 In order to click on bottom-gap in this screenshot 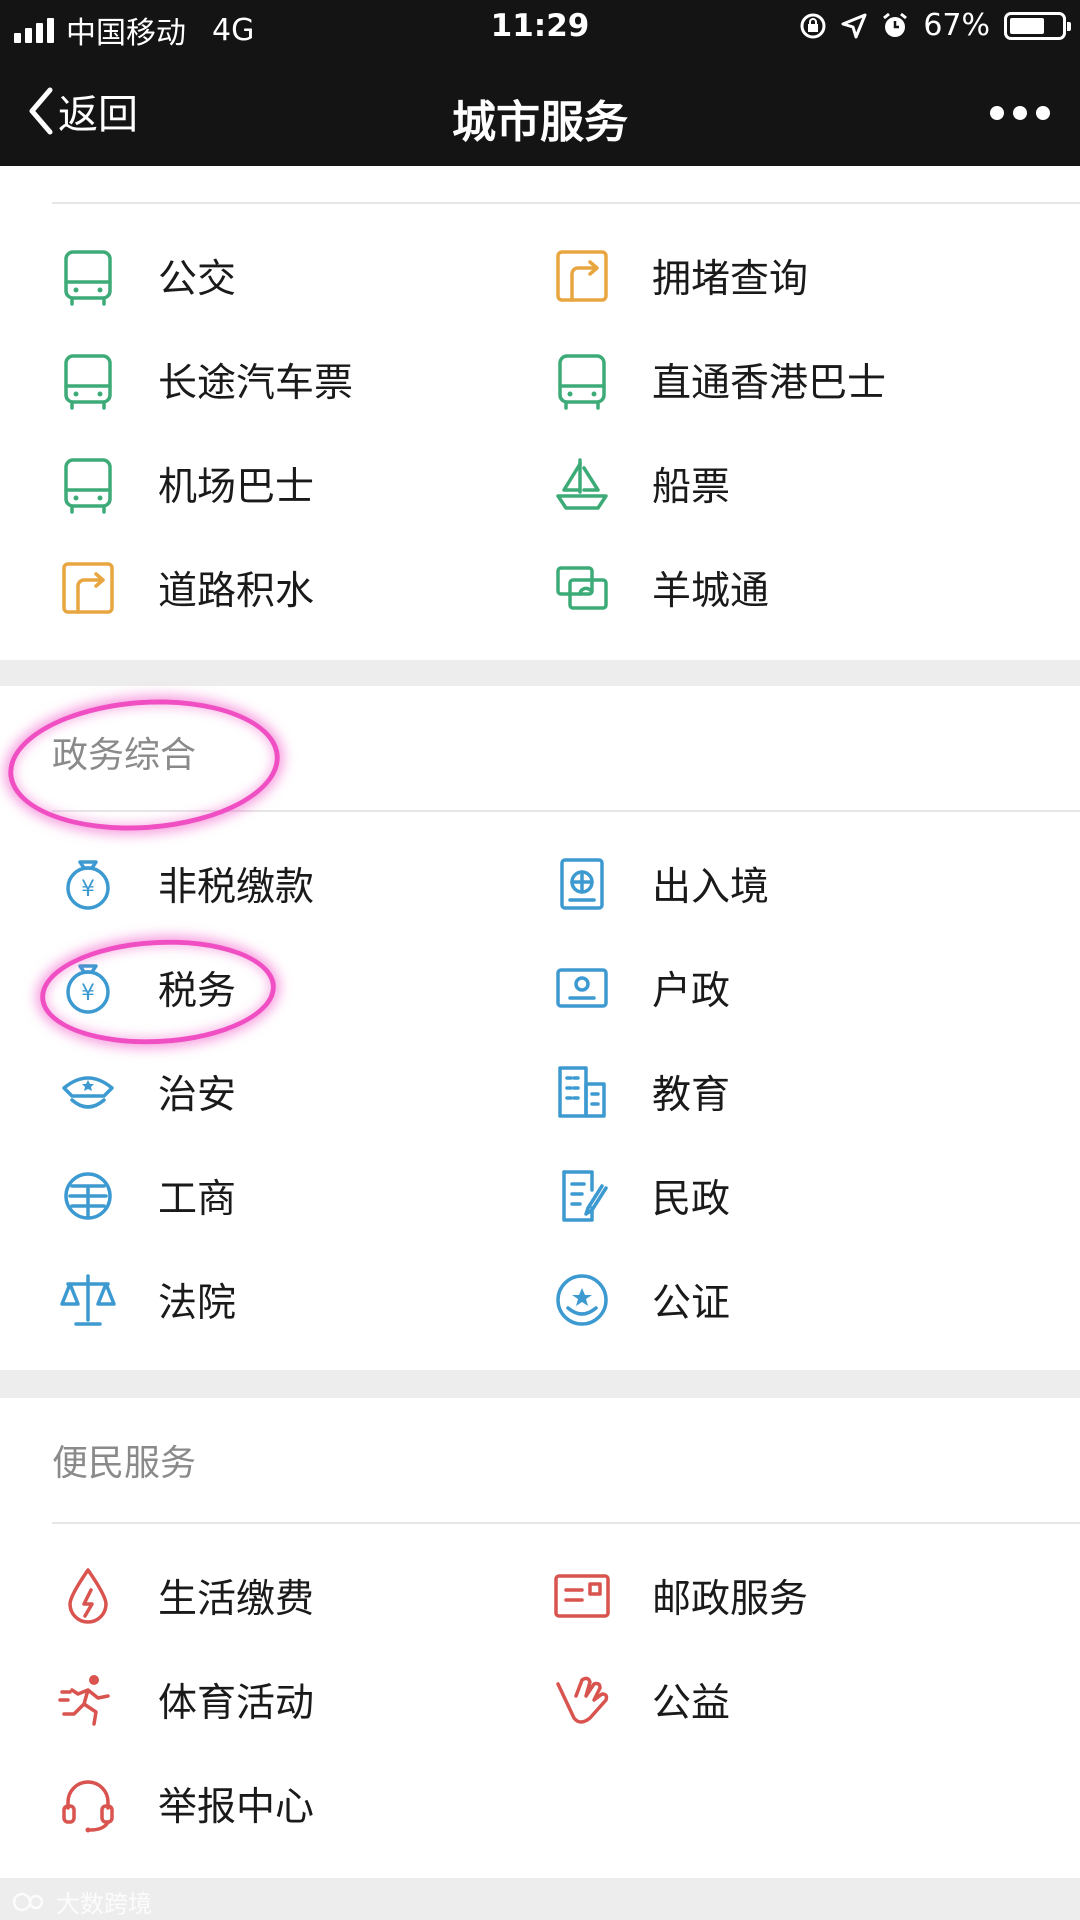, I will do `click(540, 1899)`.